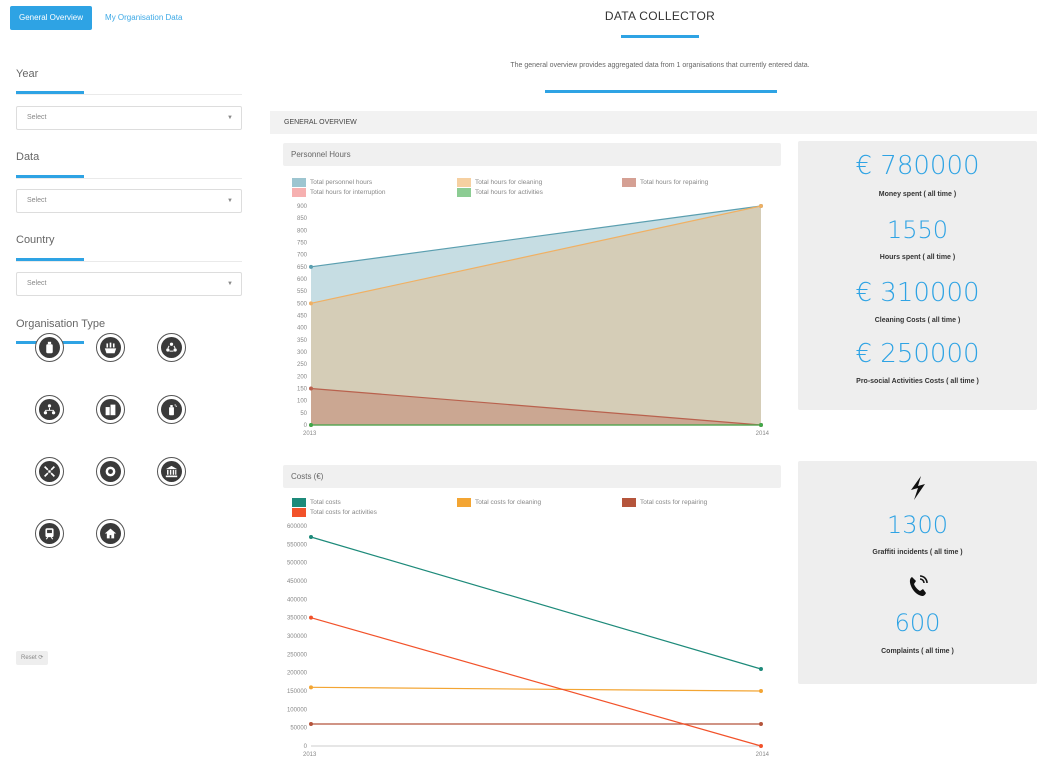  I want to click on buildings-icon, so click(110, 409).